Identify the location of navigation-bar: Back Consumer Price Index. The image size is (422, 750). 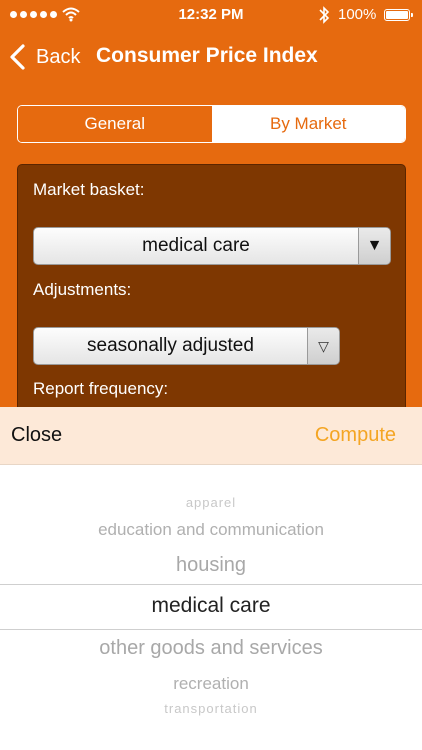
(211, 57).